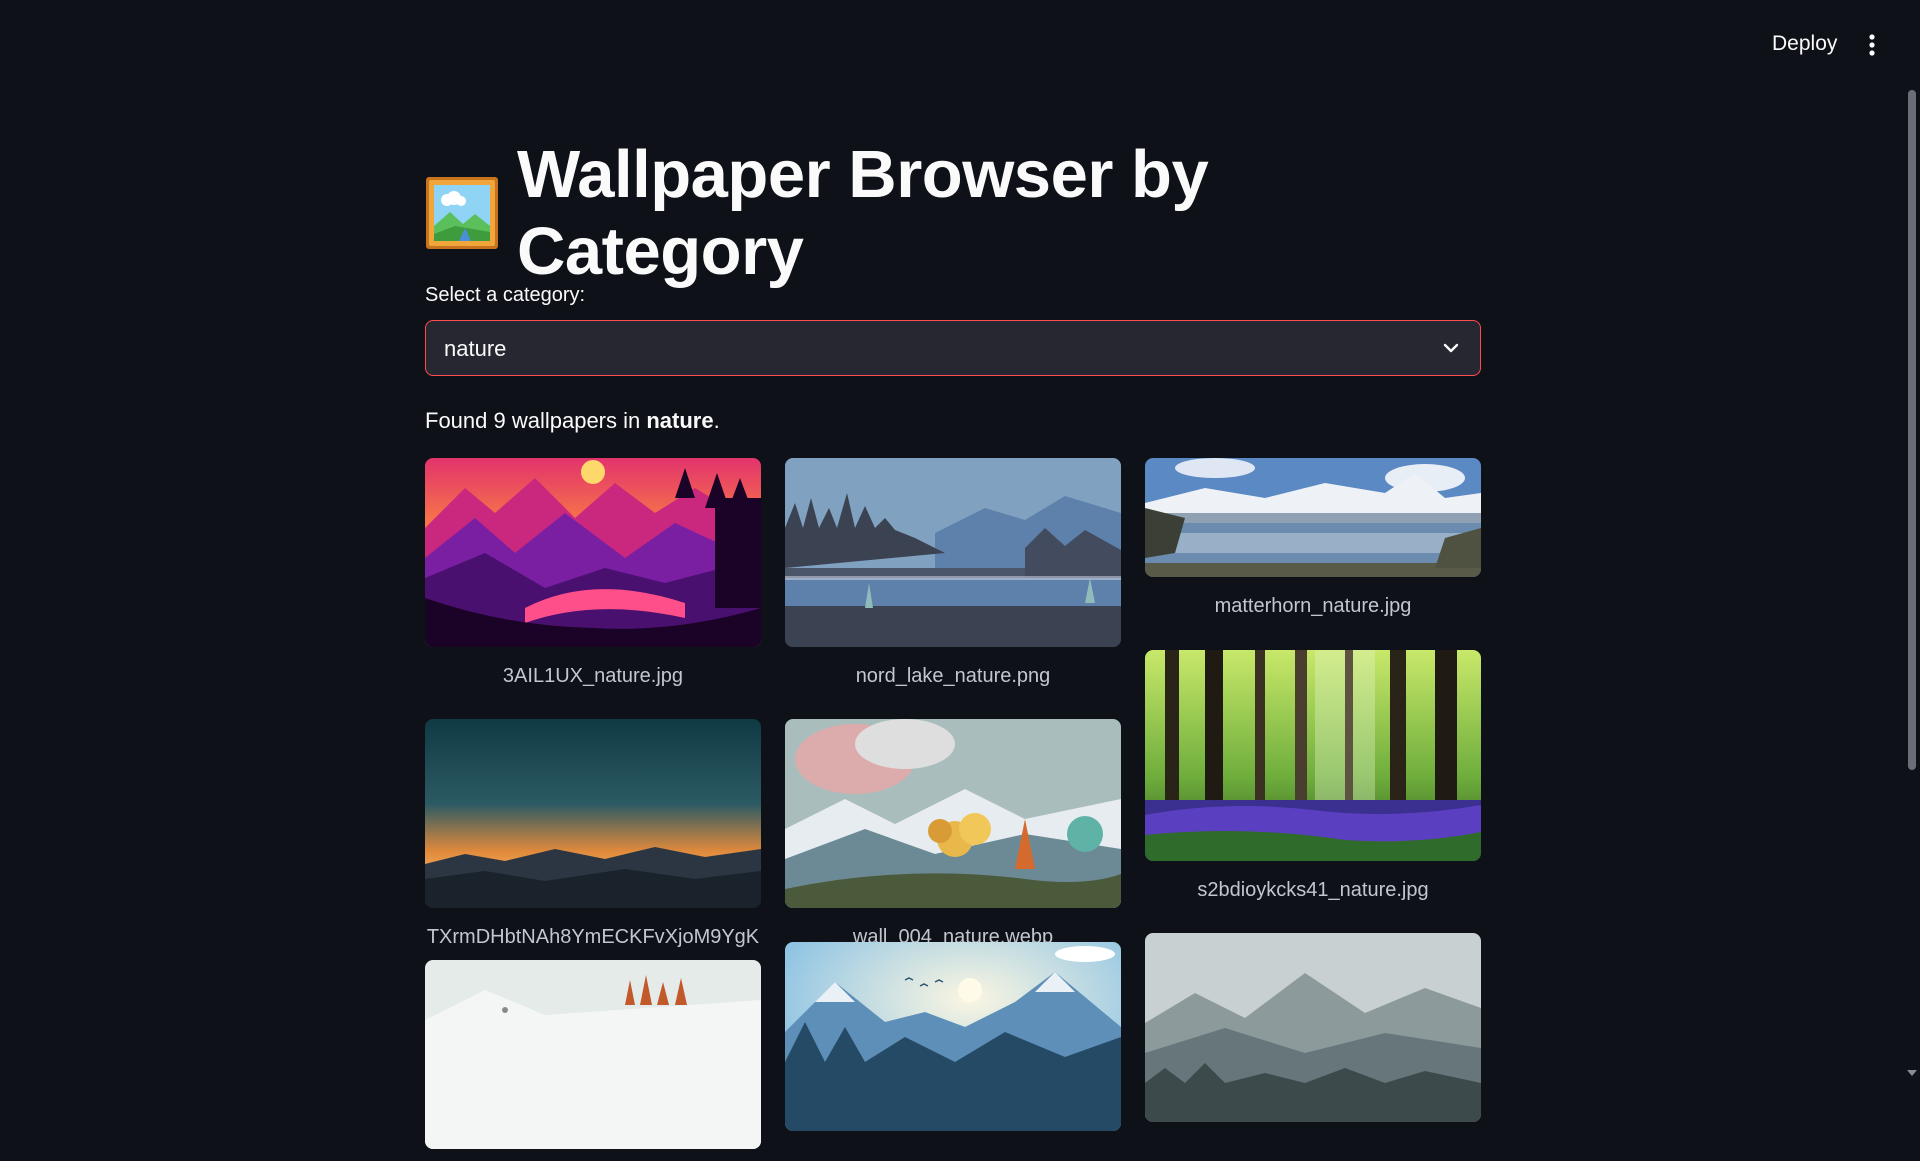 The image size is (1920, 1161). I want to click on chevron-down-icon, so click(1451, 348).